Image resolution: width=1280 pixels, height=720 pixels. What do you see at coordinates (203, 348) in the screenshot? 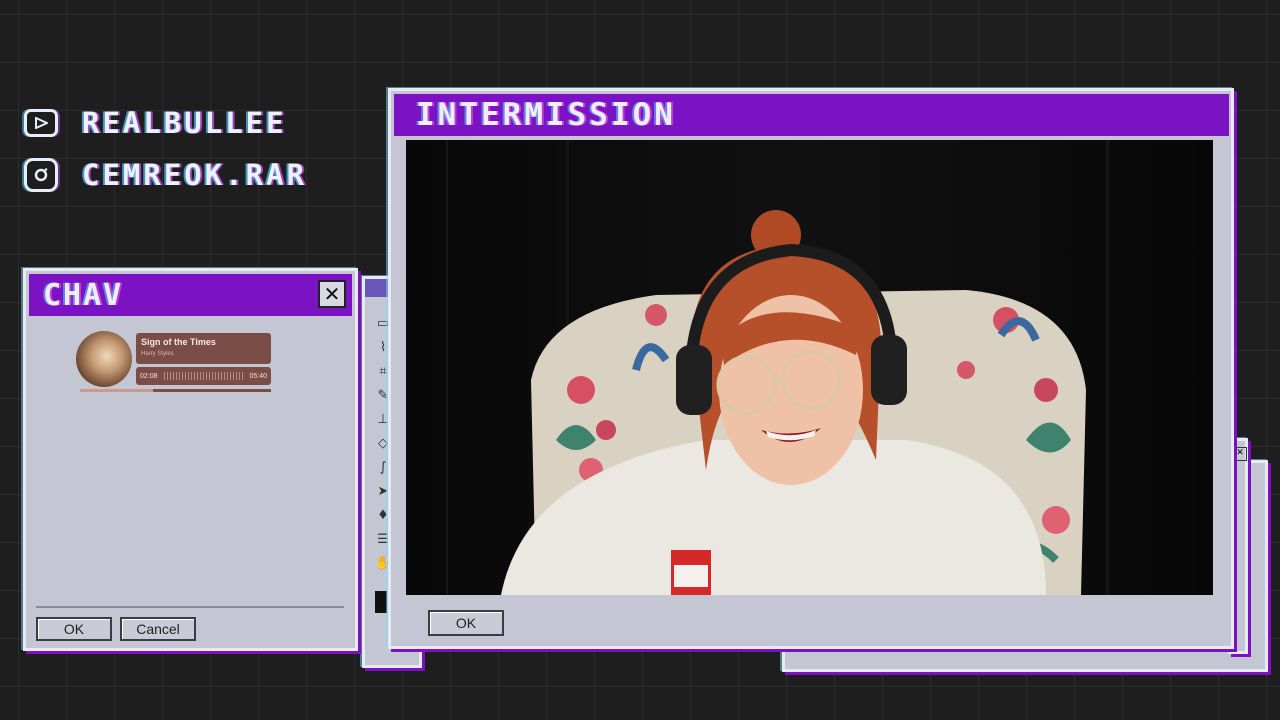
I see `song-card: Sign of the Times Harry Styles` at bounding box center [203, 348].